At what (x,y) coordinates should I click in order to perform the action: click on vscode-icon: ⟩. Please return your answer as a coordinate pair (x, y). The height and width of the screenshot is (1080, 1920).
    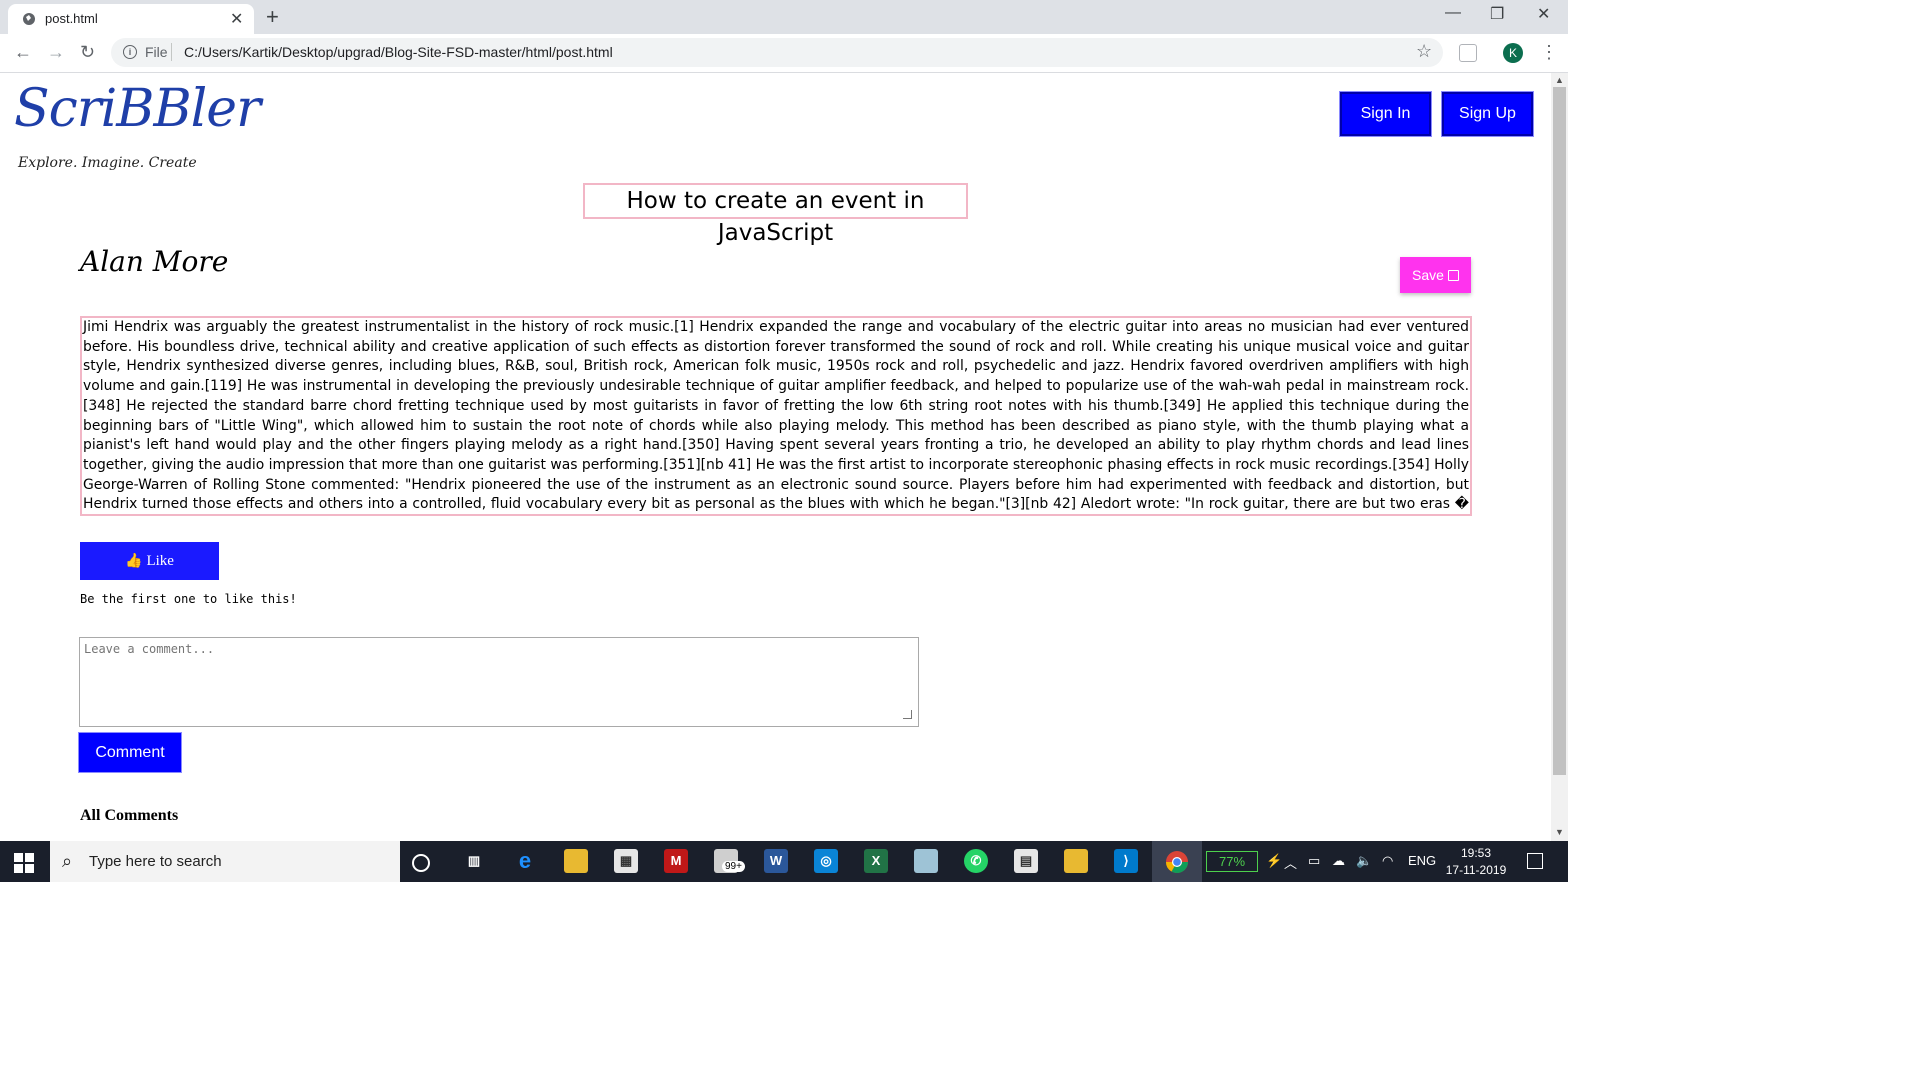
    Looking at the image, I should click on (1126, 861).